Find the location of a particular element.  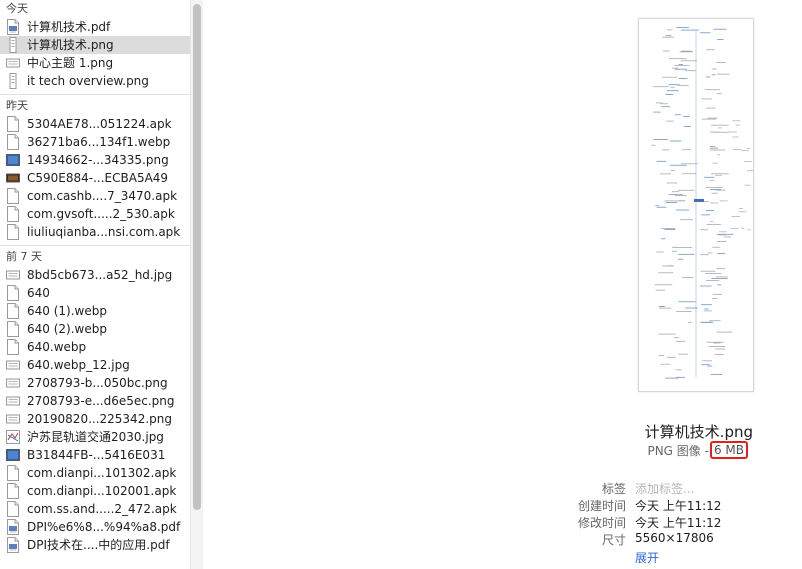

expand-link: 展开 is located at coordinates (647, 557).